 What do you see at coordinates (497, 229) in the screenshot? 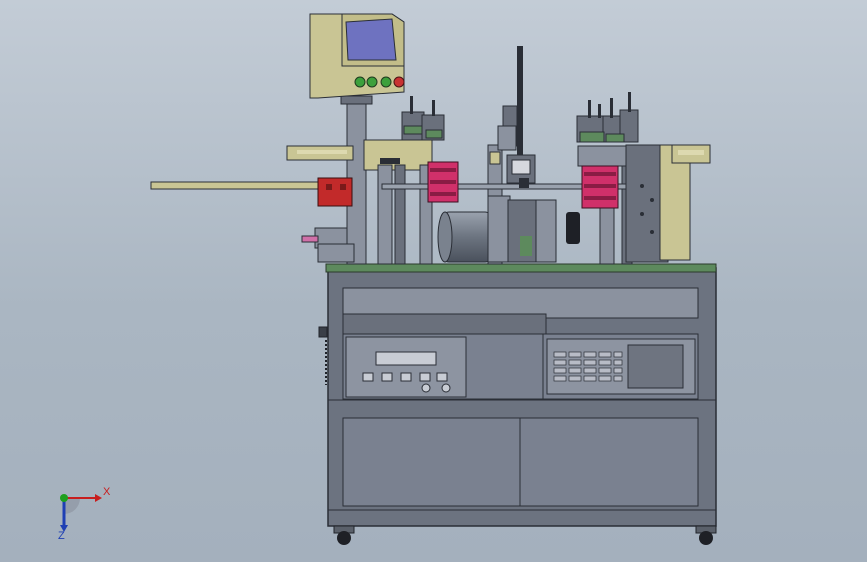
I see `motor` at bounding box center [497, 229].